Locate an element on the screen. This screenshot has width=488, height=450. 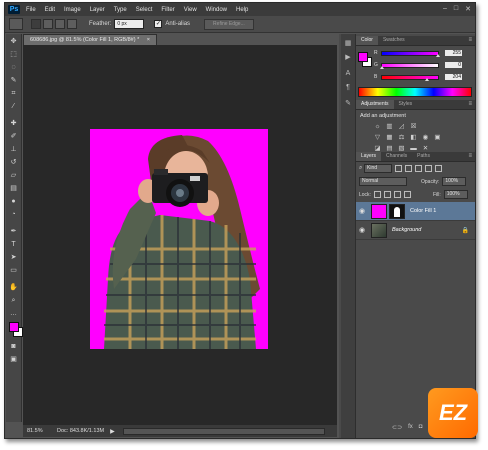
layers-panel-menu-icon: ≡ is located at coordinates (470, 156).